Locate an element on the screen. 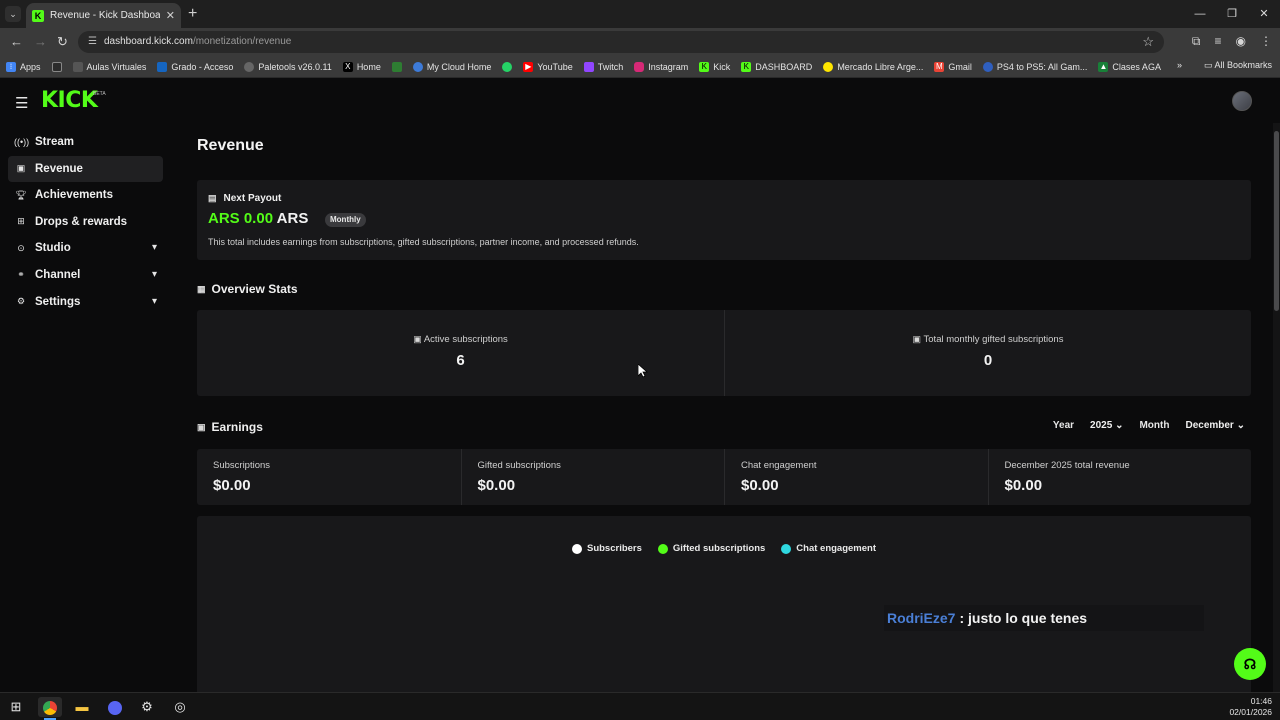  sidebar-item-revenue: ▣ Revenue is located at coordinates (85, 168).